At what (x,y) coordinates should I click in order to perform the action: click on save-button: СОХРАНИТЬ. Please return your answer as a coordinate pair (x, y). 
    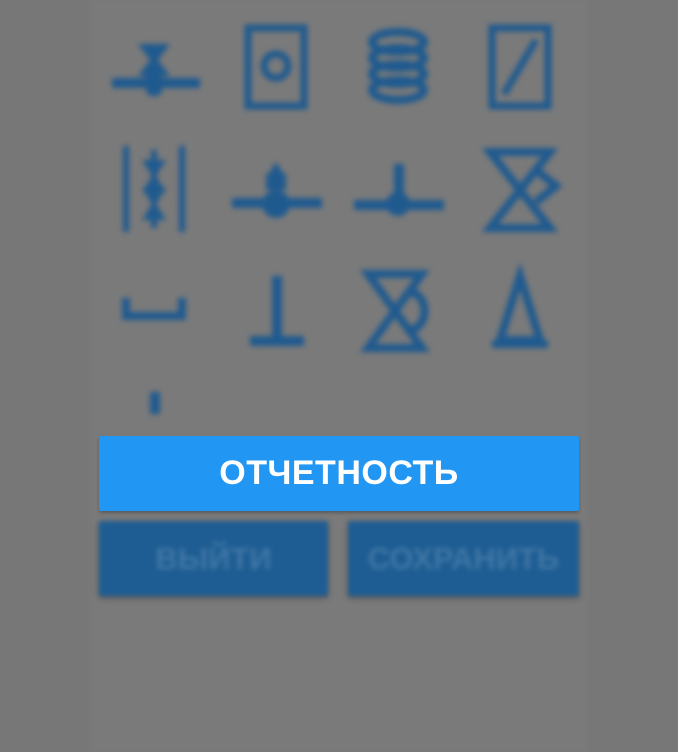
    Looking at the image, I should click on (463, 558).